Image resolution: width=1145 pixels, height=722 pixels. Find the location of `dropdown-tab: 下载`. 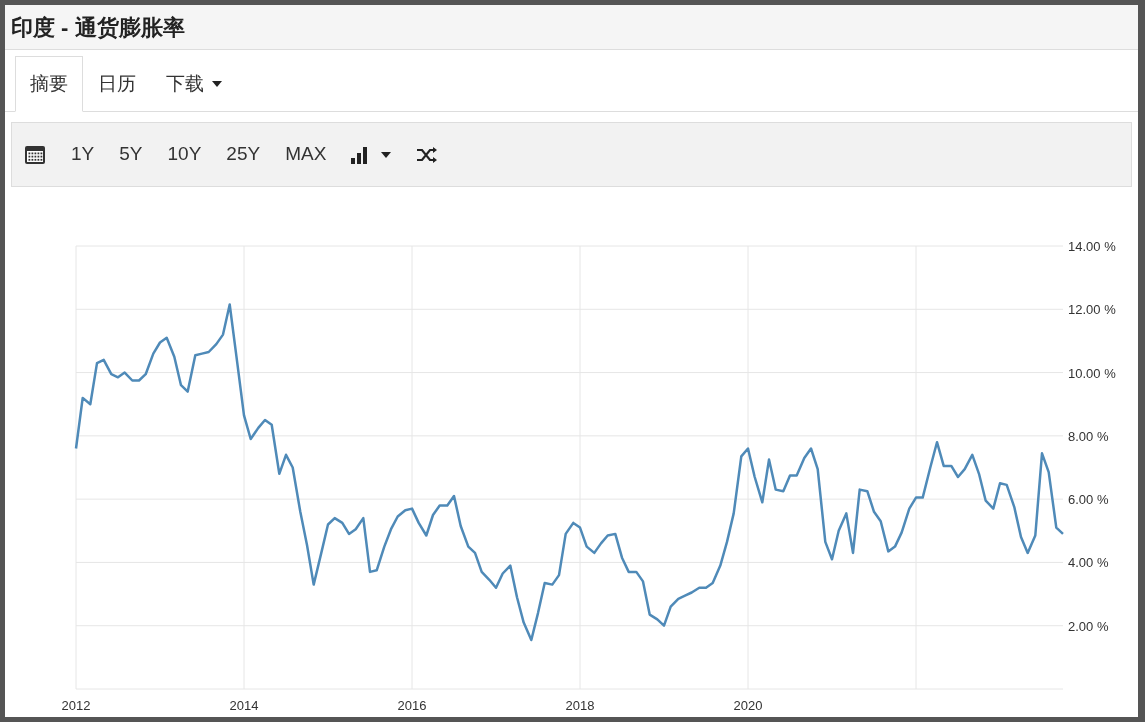

dropdown-tab: 下载 is located at coordinates (194, 84).